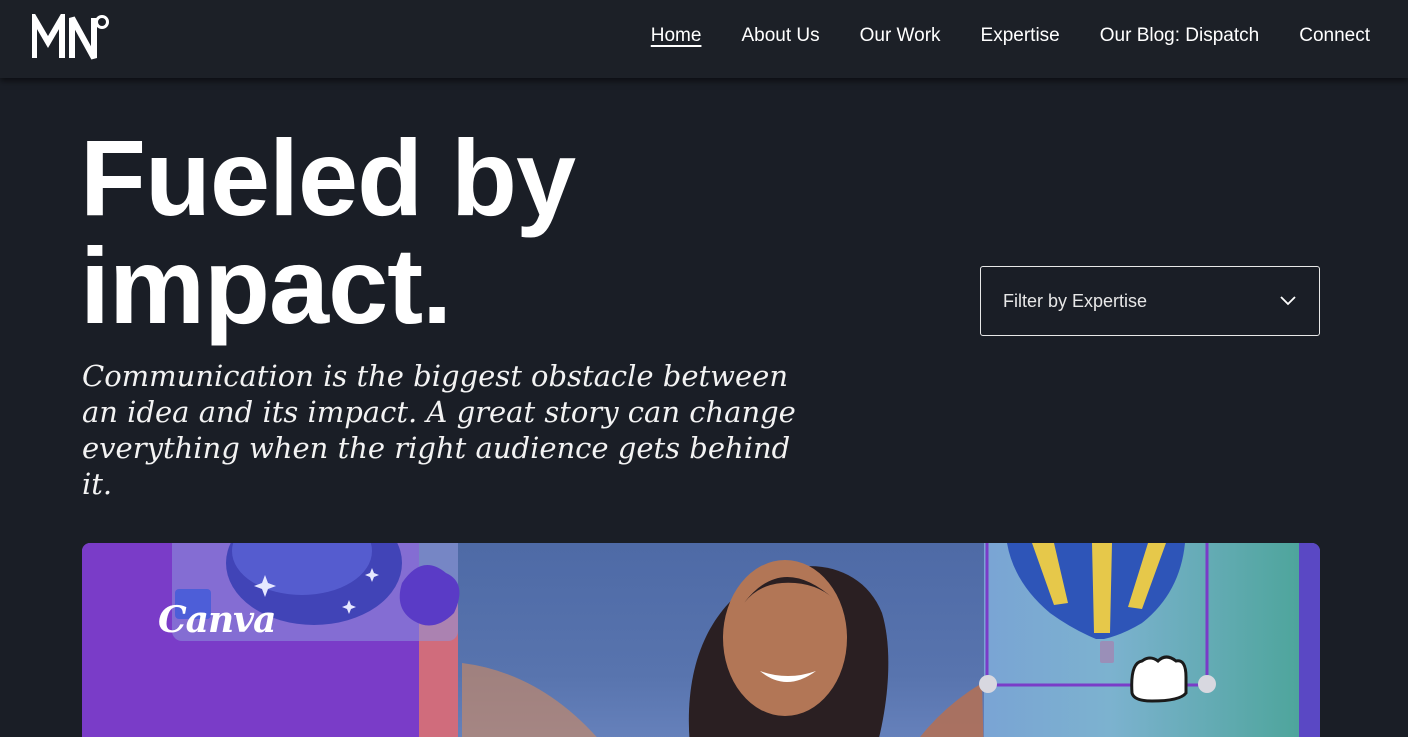  I want to click on nav-home: Home, so click(676, 36).